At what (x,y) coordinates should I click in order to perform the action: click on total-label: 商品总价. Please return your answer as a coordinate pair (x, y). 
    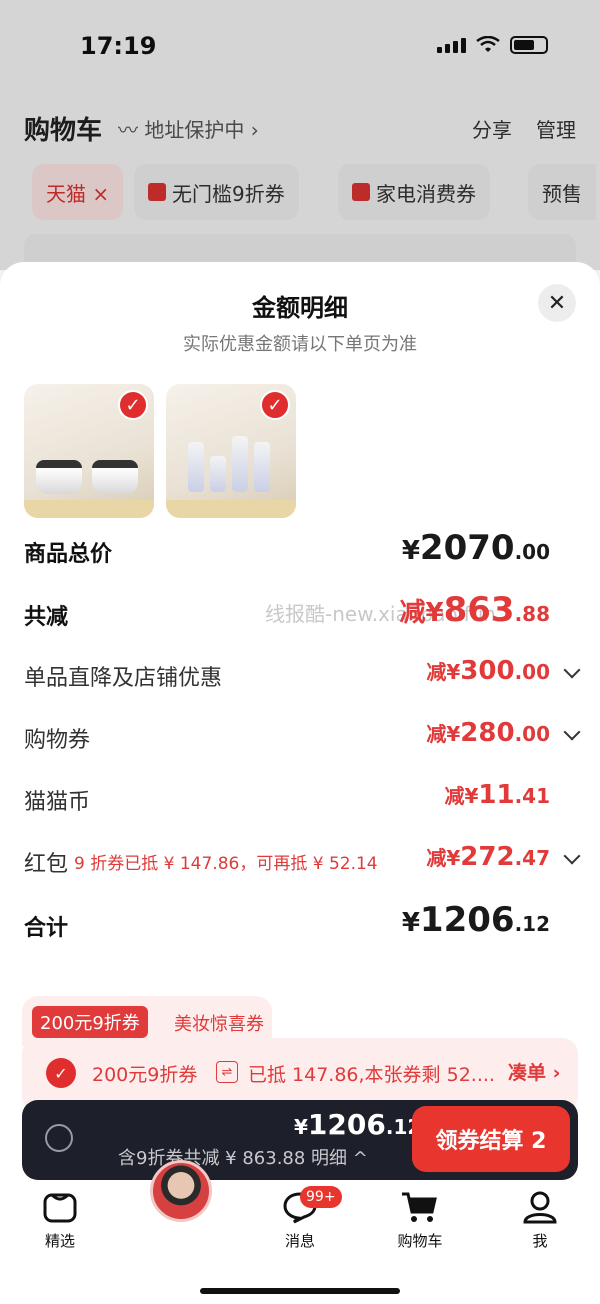
    Looking at the image, I should click on (68, 554).